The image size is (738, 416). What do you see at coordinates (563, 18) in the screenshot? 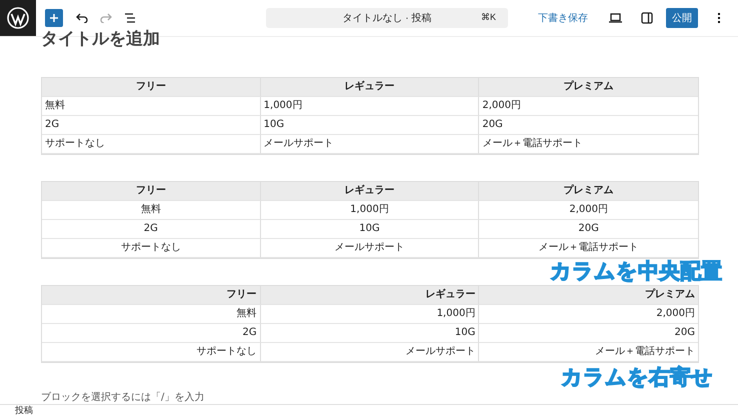
I see `save-draft-button: 下書き保存` at bounding box center [563, 18].